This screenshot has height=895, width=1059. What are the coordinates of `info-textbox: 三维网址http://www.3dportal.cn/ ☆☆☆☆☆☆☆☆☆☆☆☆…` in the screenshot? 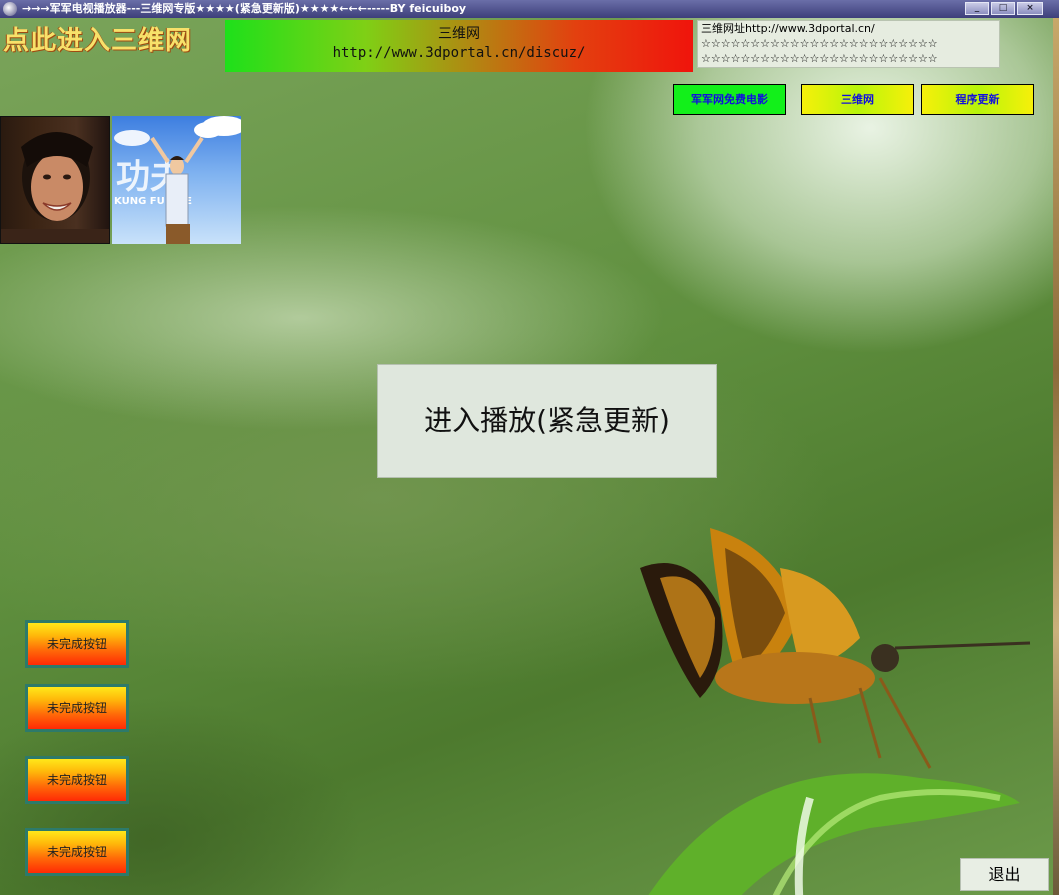 It's located at (848, 44).